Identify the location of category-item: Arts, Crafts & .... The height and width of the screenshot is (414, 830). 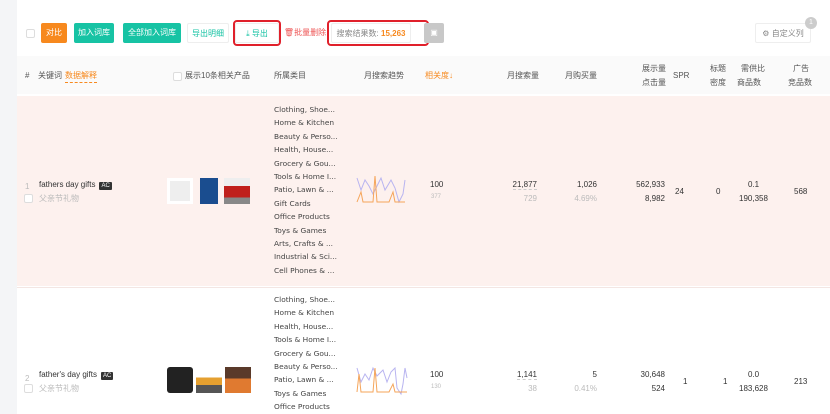
(306, 243).